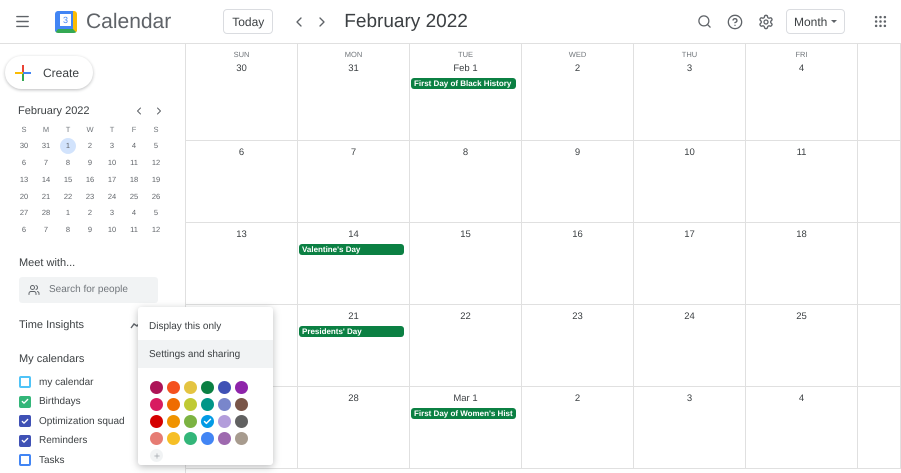  Describe the element at coordinates (354, 182) in the screenshot. I see `day-cell: 7` at that location.